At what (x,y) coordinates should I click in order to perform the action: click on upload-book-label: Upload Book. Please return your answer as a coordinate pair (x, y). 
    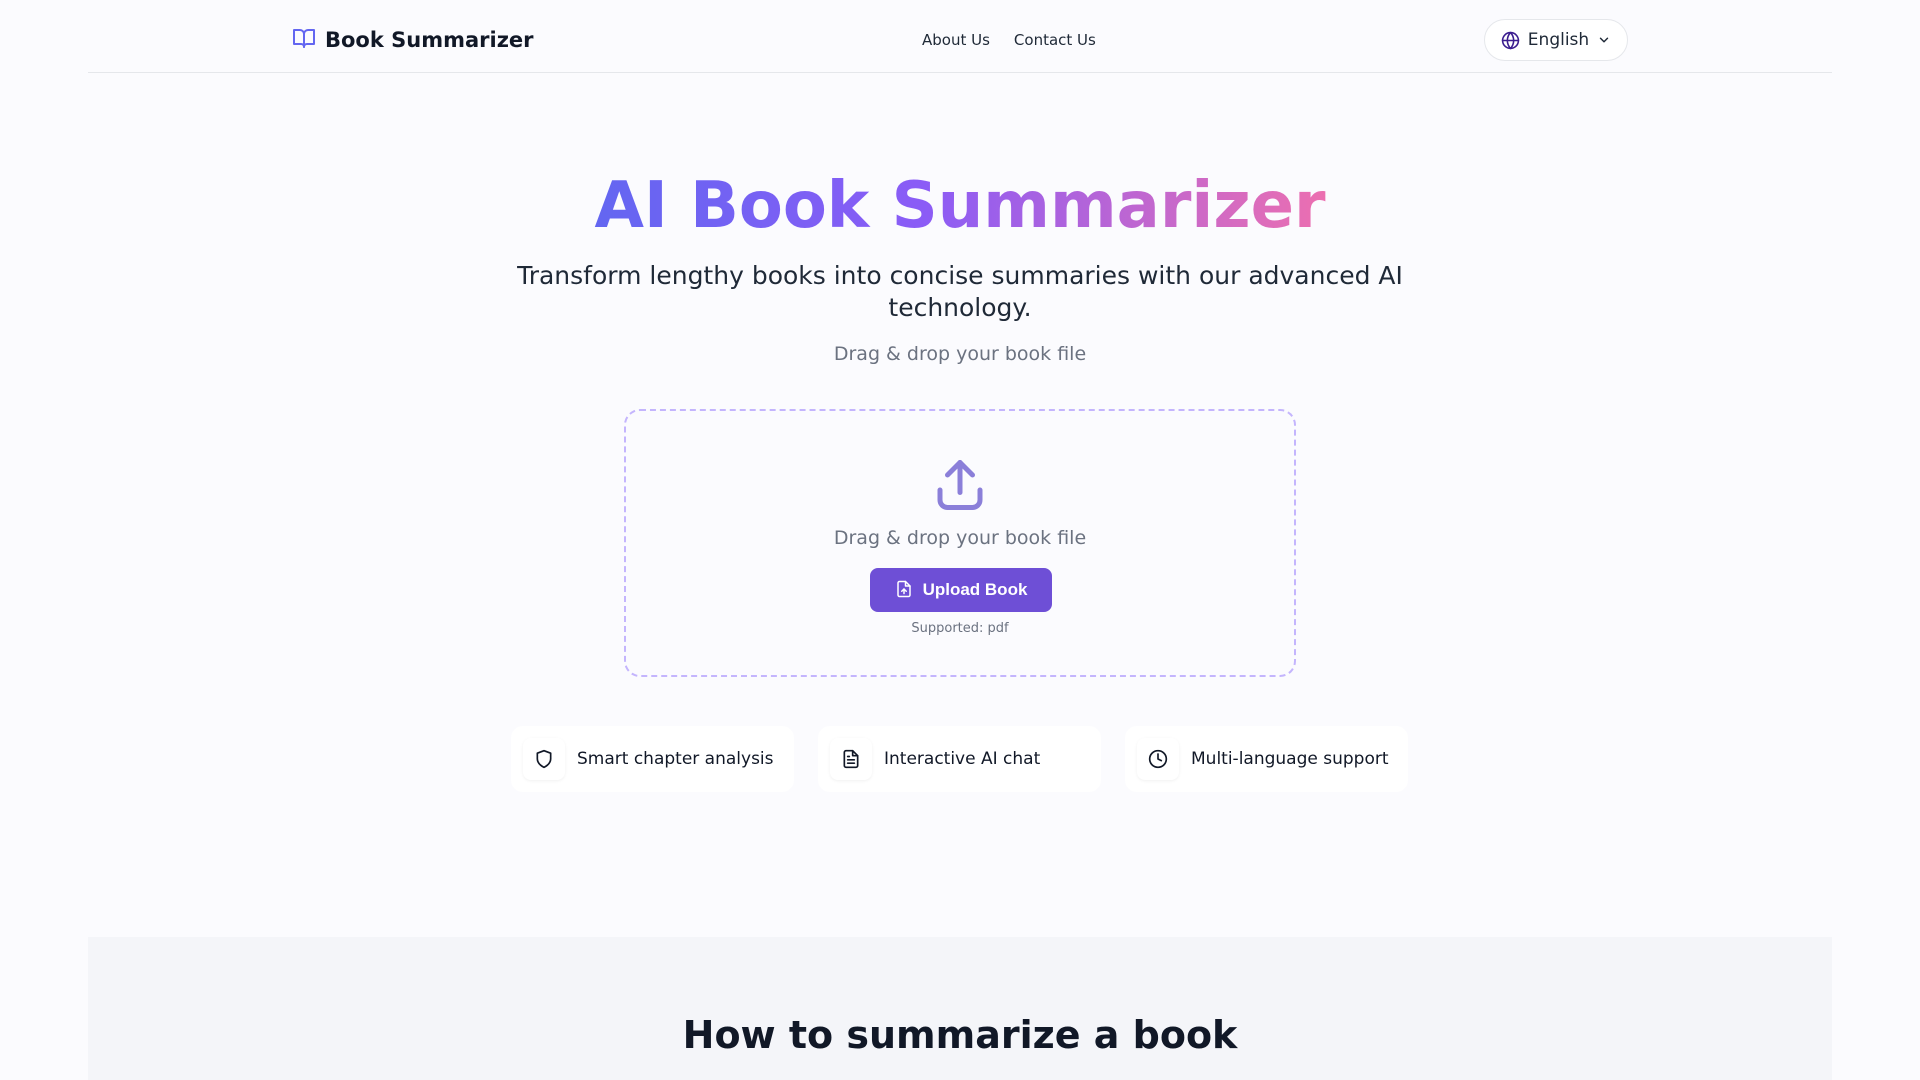
    Looking at the image, I should click on (975, 589).